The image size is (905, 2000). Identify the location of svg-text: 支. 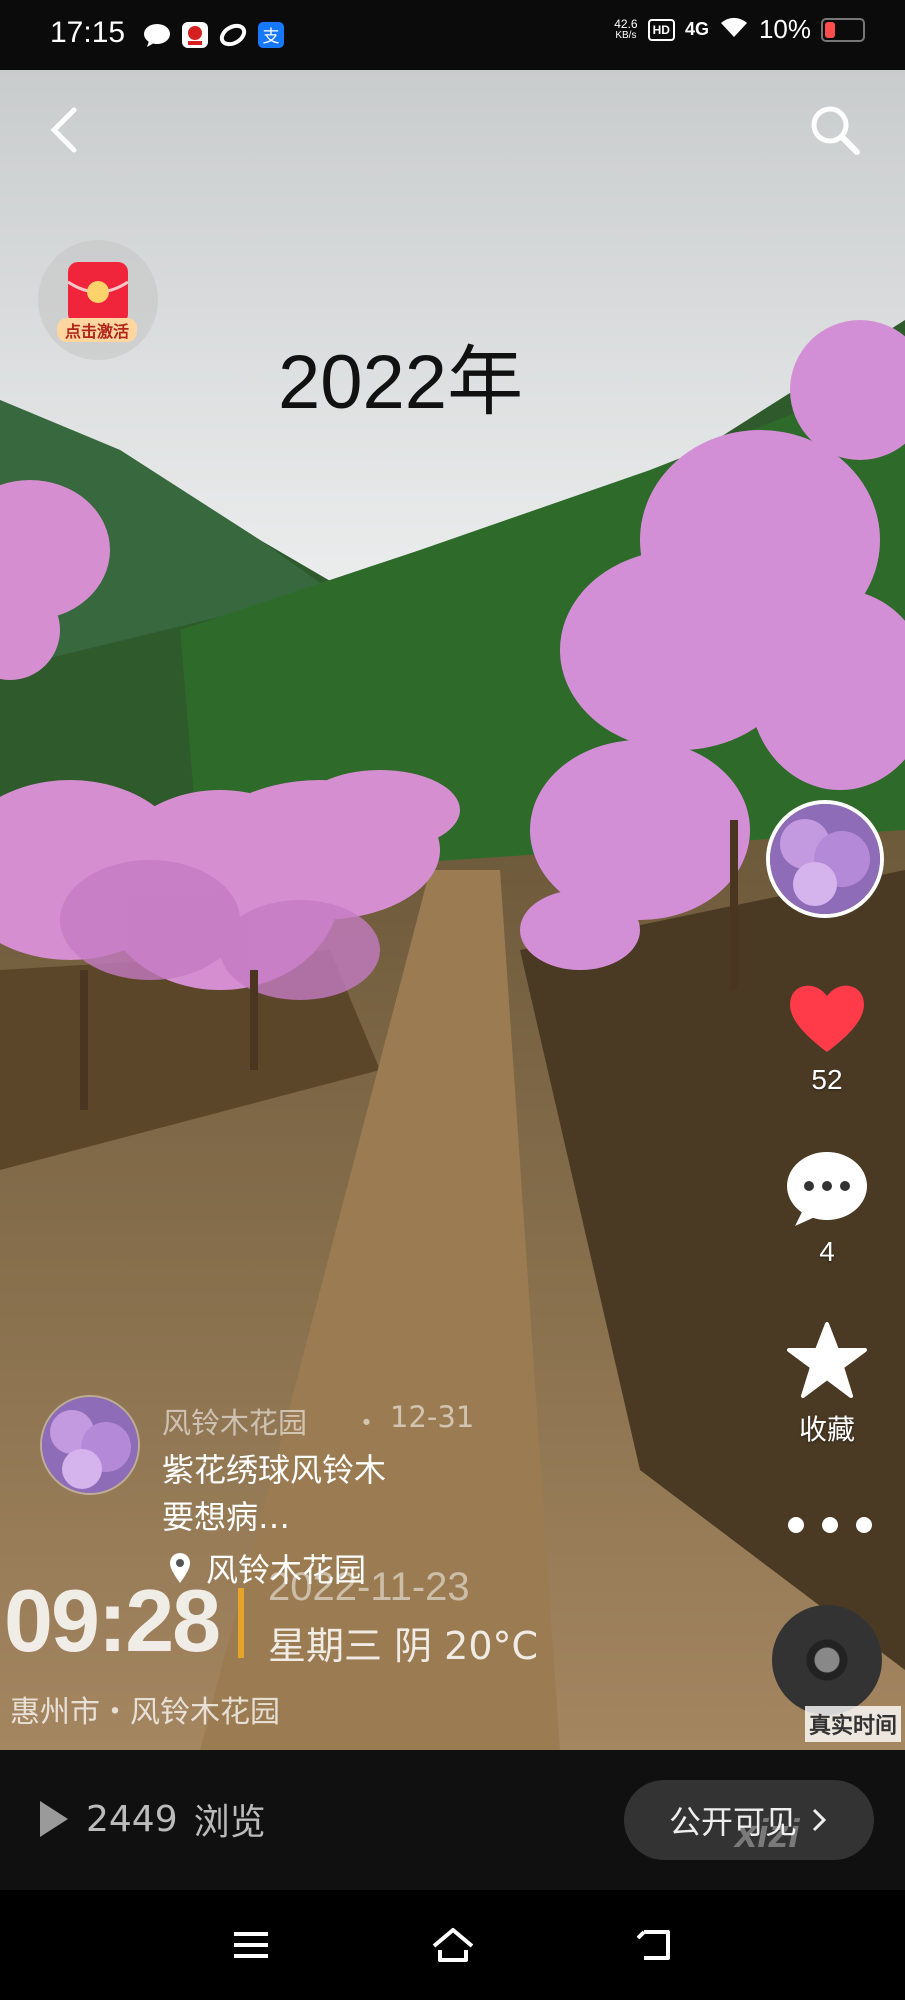
(271, 37).